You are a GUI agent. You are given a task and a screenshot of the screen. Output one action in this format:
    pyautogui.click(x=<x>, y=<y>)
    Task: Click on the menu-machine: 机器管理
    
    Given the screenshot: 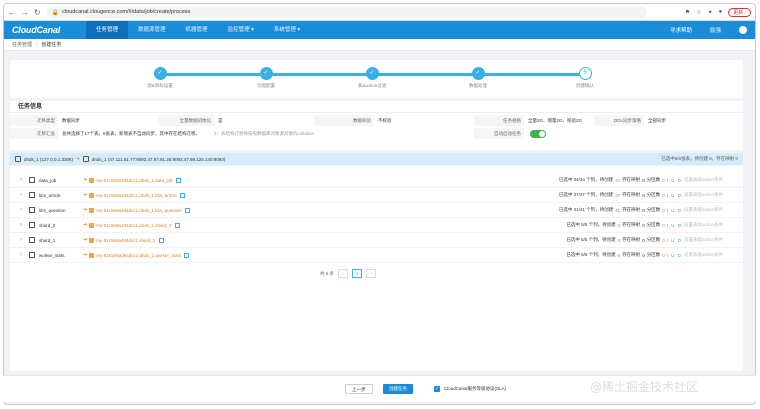 What is the action you would take?
    pyautogui.click(x=197, y=30)
    